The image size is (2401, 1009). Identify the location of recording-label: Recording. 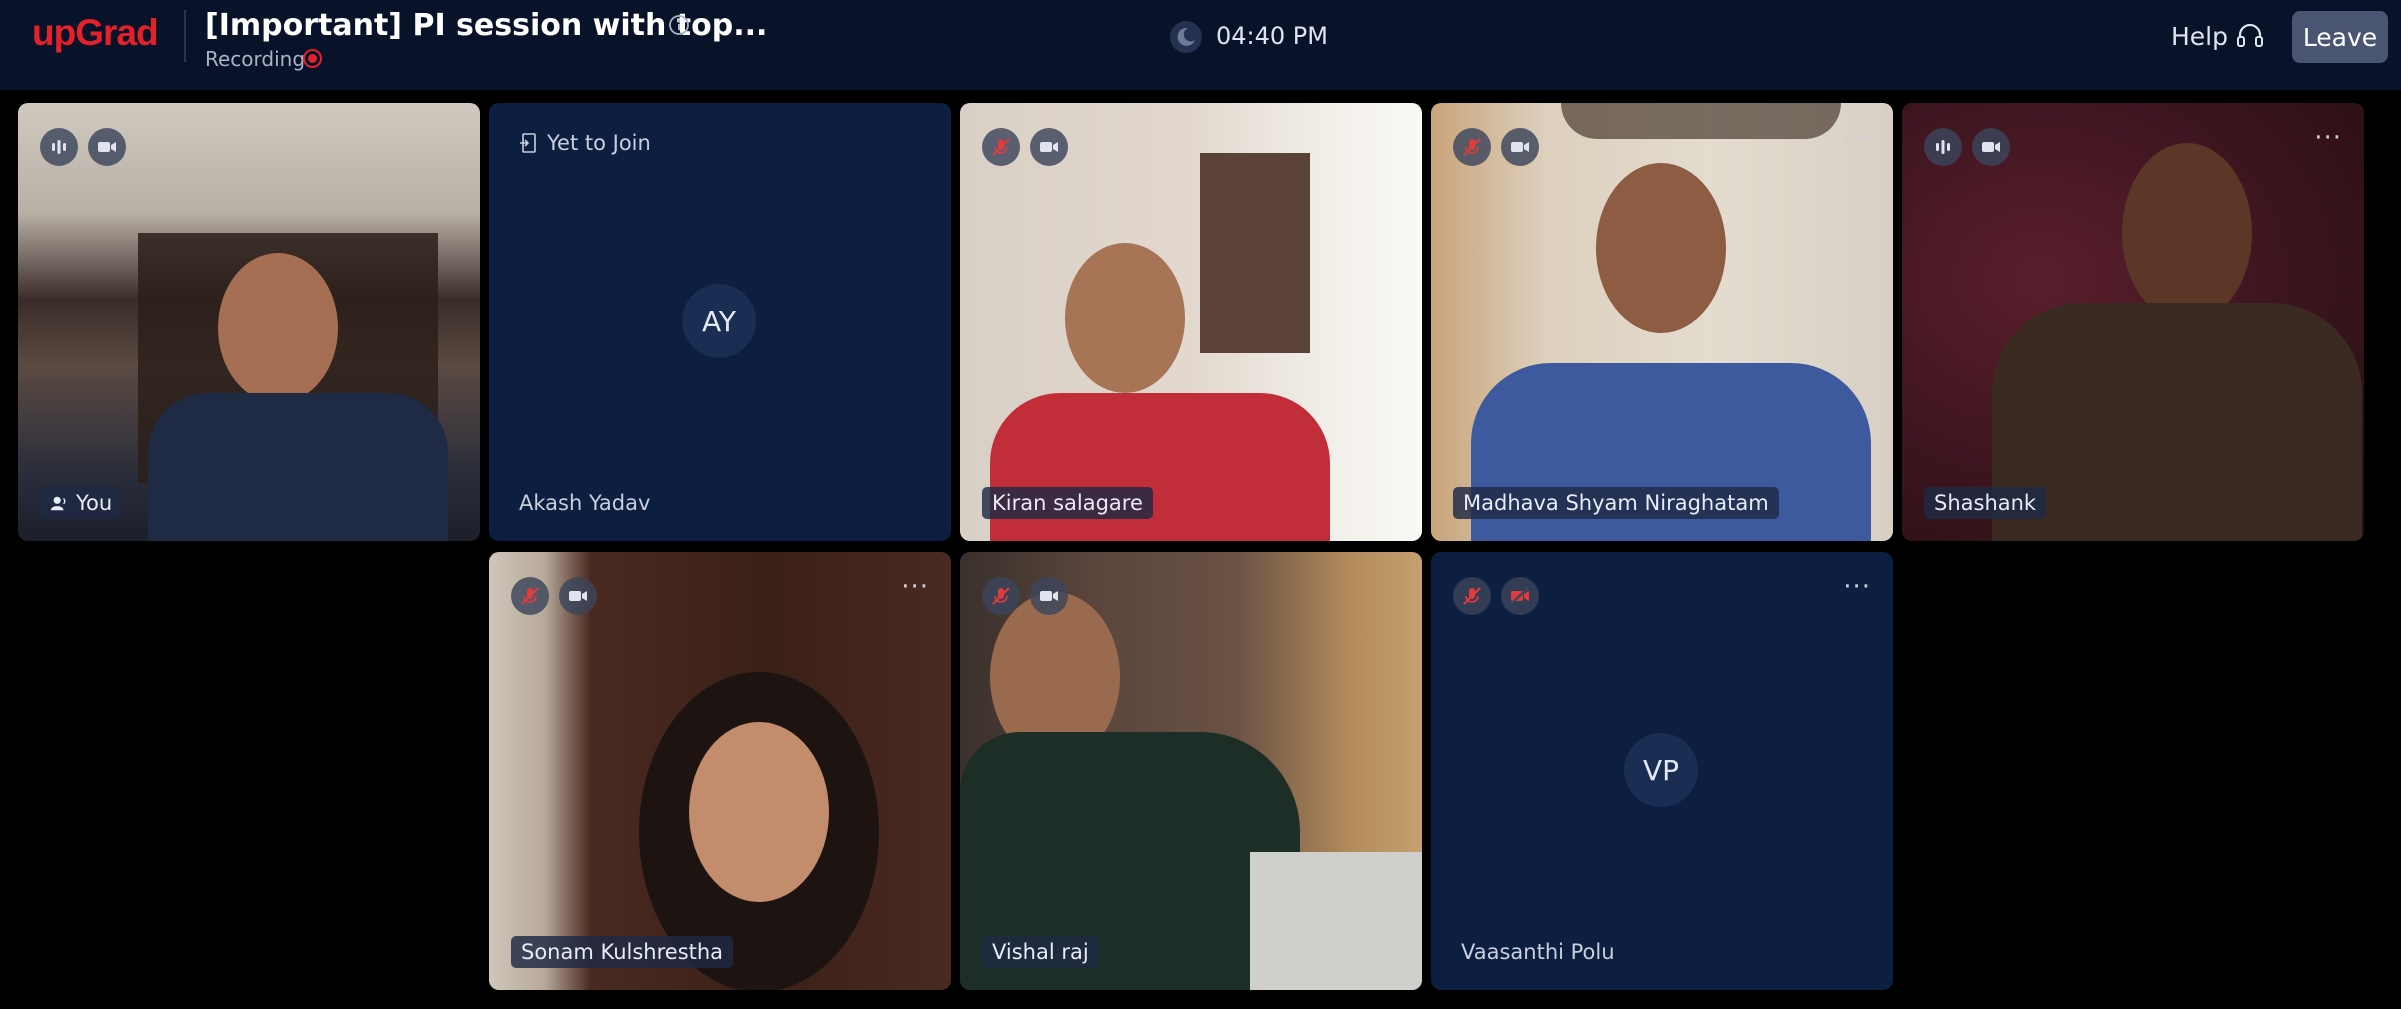
(255, 59).